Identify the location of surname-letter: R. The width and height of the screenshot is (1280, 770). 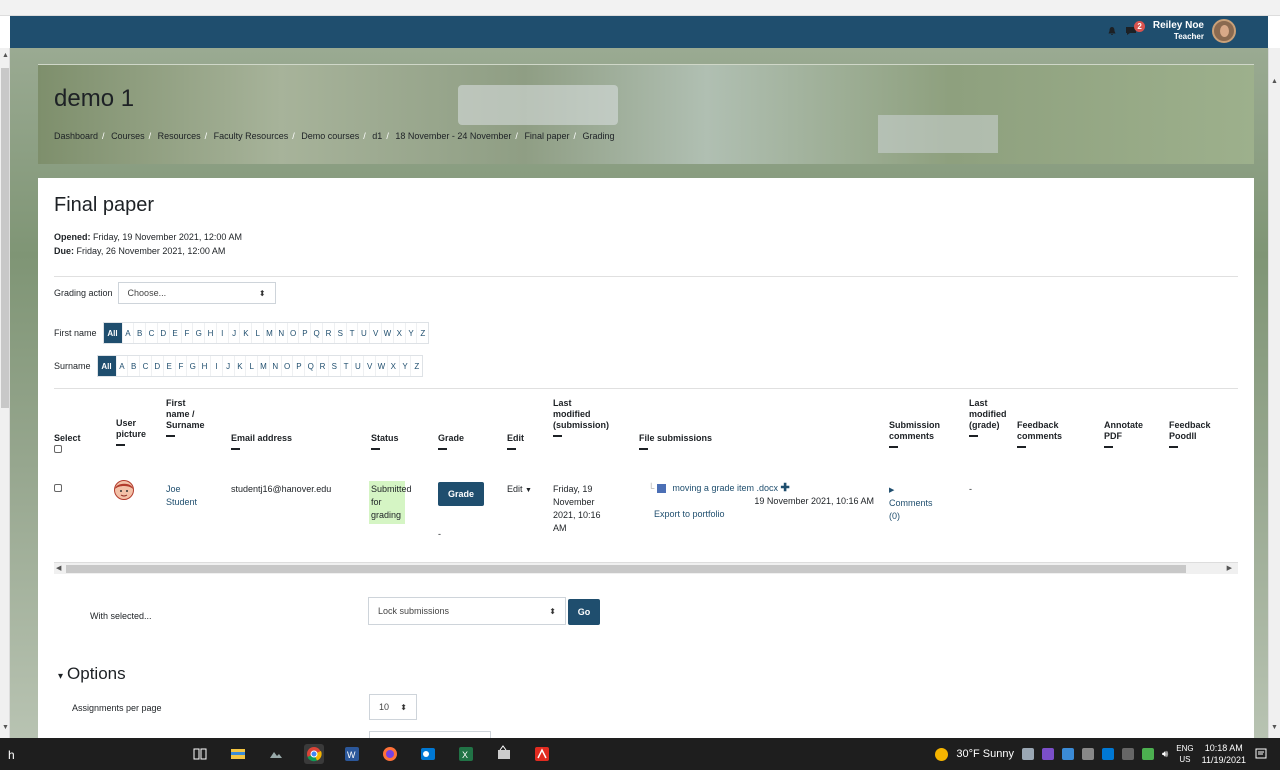
(322, 366).